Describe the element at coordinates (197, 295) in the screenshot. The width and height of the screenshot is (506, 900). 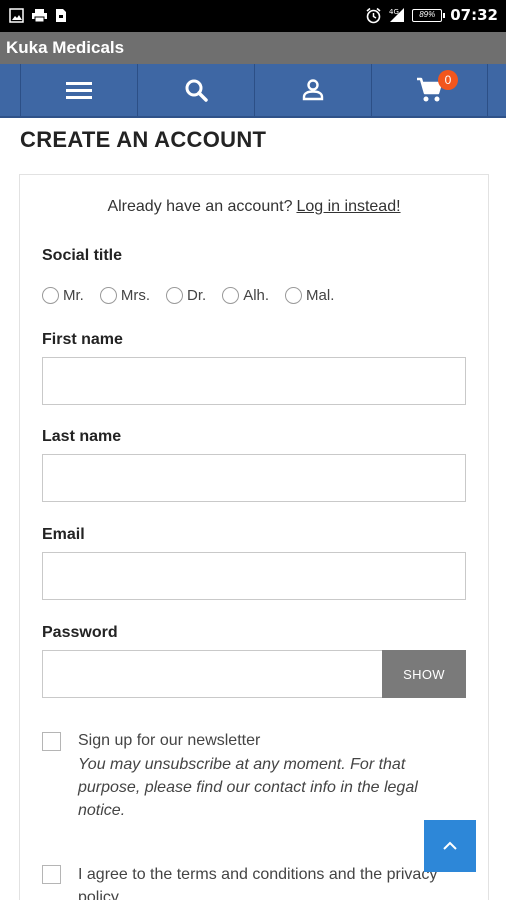
I see `radio-label: Dr.` at that location.